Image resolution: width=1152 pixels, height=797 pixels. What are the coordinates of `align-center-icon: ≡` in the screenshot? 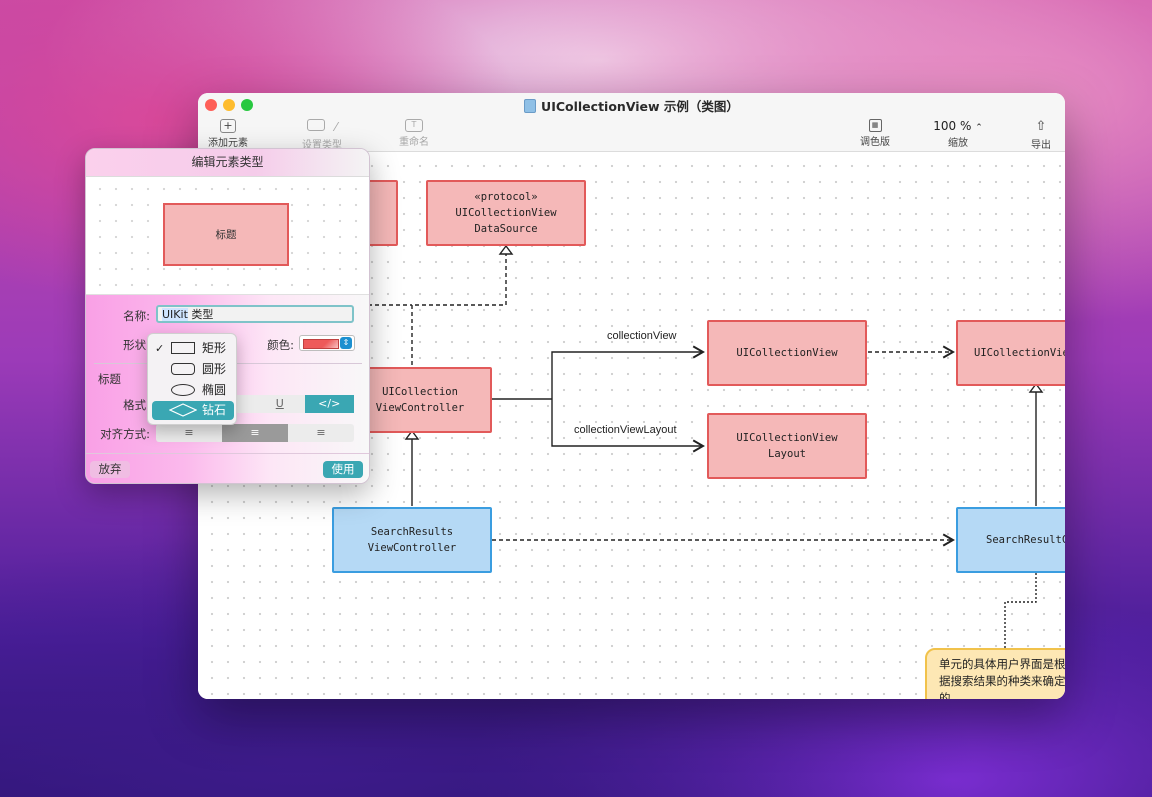 It's located at (255, 433).